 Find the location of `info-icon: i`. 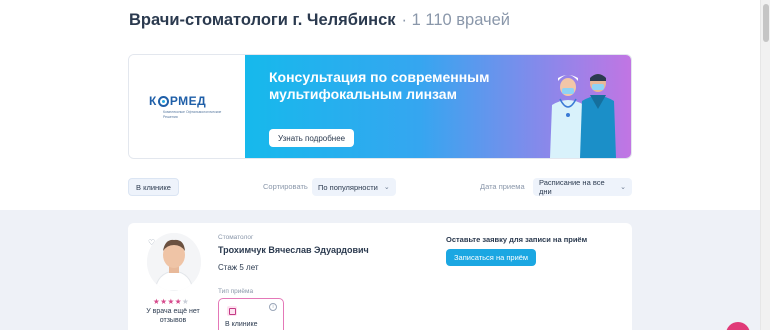

info-icon: i is located at coordinates (273, 307).